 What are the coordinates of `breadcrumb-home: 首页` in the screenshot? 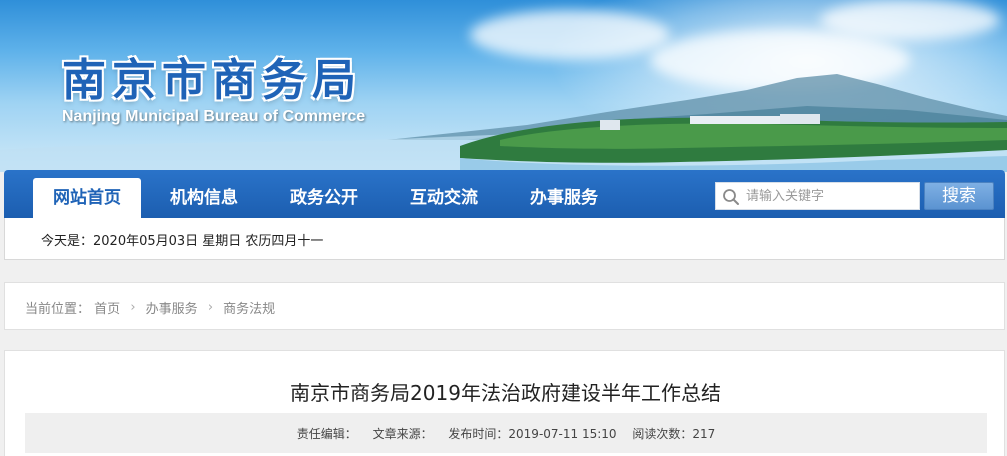 It's located at (107, 307).